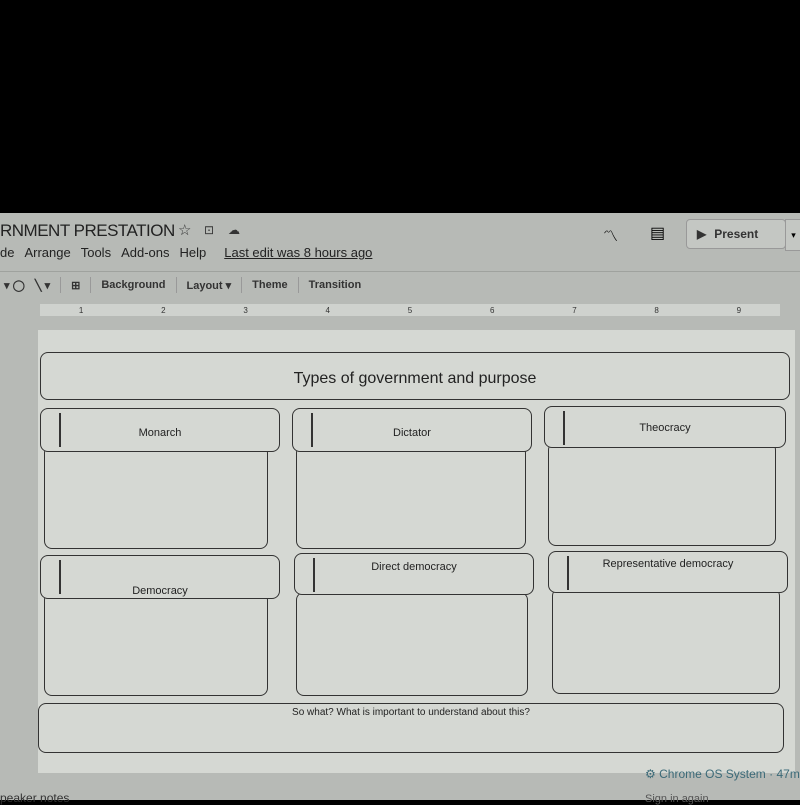 This screenshot has width=800, height=805. What do you see at coordinates (209, 285) in the screenshot?
I see `layout-button: Layout ▾` at bounding box center [209, 285].